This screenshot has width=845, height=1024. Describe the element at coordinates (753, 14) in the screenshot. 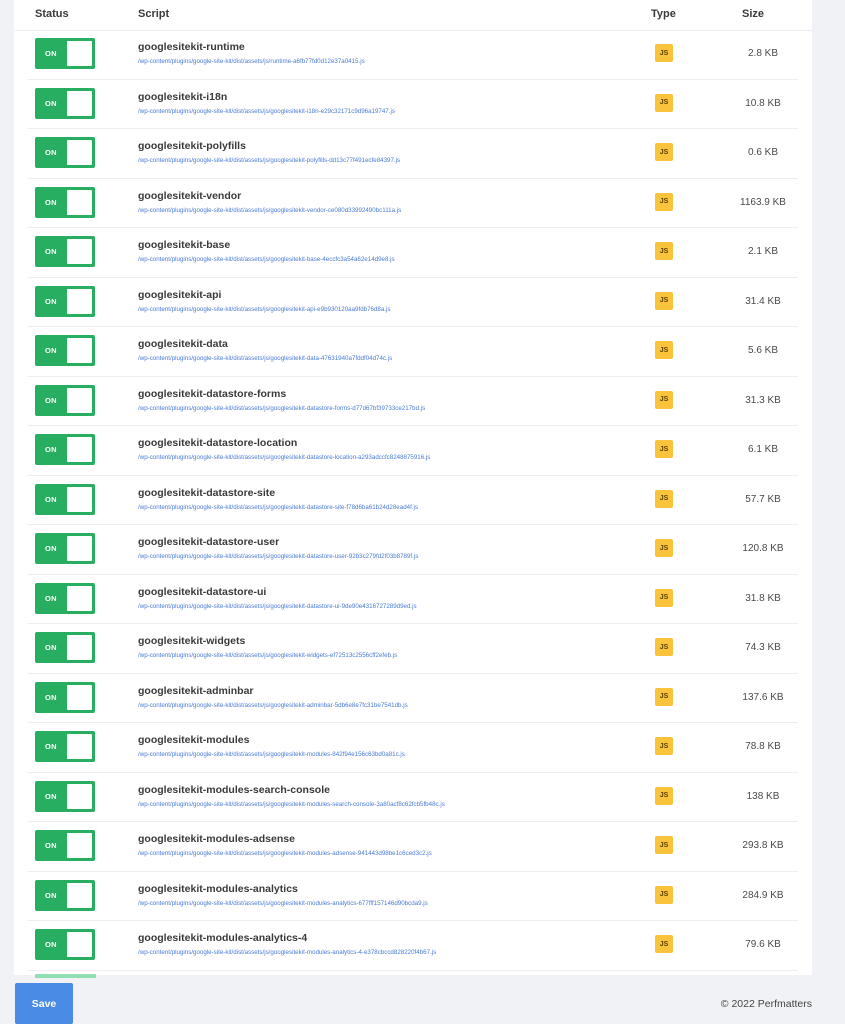

I see `header-size: Size` at that location.